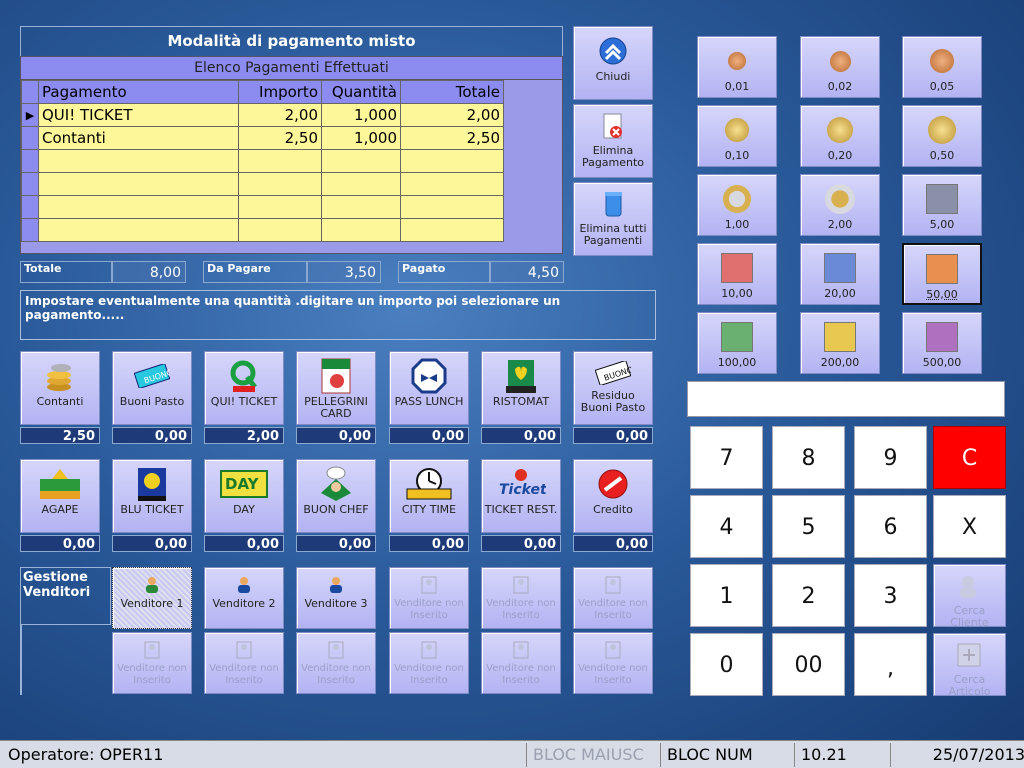  I want to click on elimina-tutti-button: Elimina tutti Pagamenti, so click(613, 219).